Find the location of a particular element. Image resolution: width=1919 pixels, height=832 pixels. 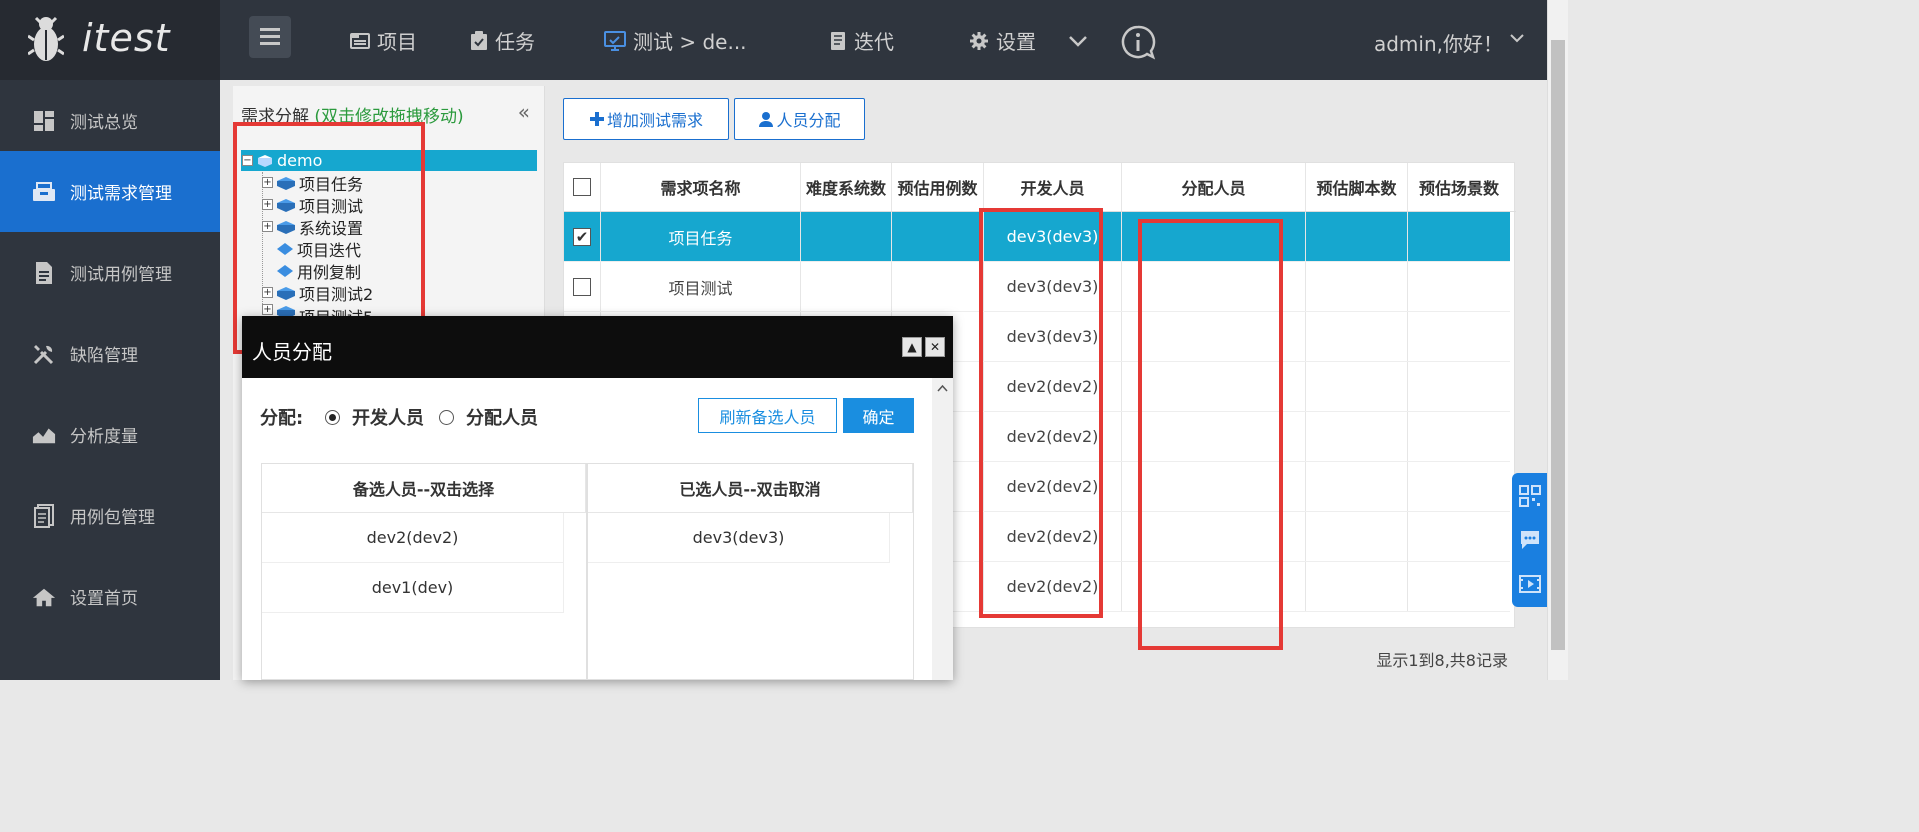

floating-toolbar is located at coordinates (1530, 540).